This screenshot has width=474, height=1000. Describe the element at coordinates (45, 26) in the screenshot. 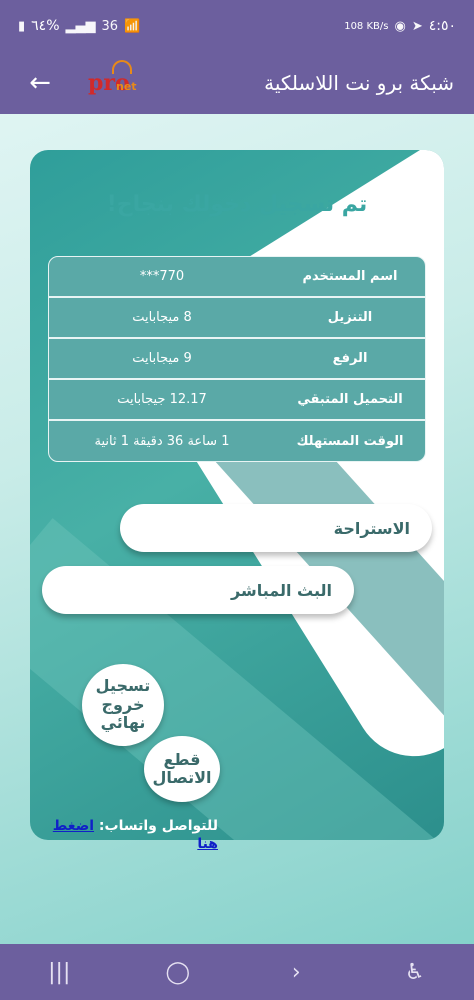

I see `battery-text: ٦٤%` at that location.